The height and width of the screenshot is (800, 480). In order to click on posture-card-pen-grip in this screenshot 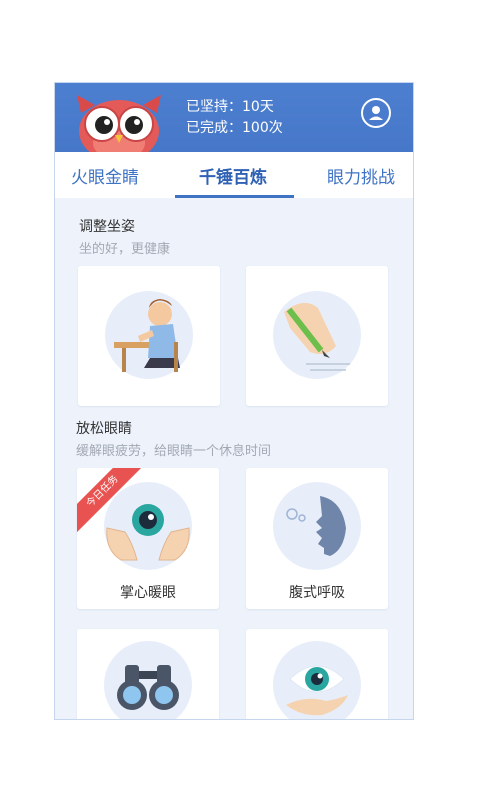, I will do `click(317, 336)`.